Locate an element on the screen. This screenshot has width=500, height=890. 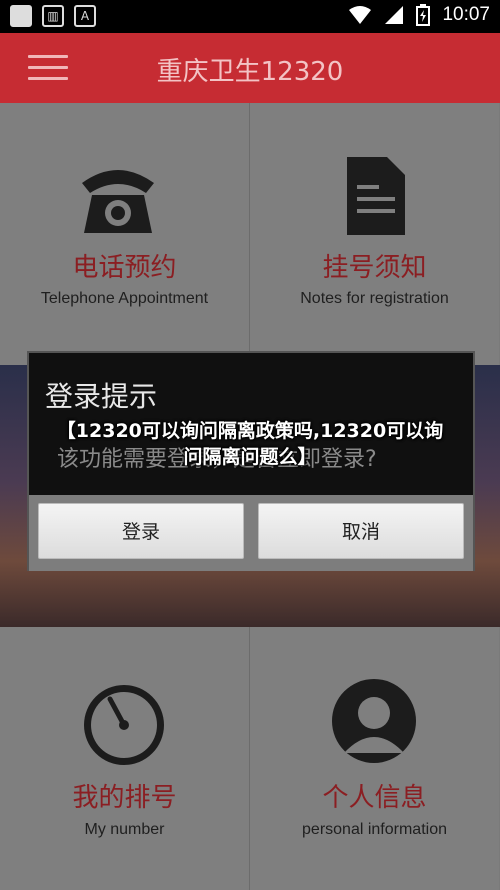
telephone-icon is located at coordinates (118, 201).